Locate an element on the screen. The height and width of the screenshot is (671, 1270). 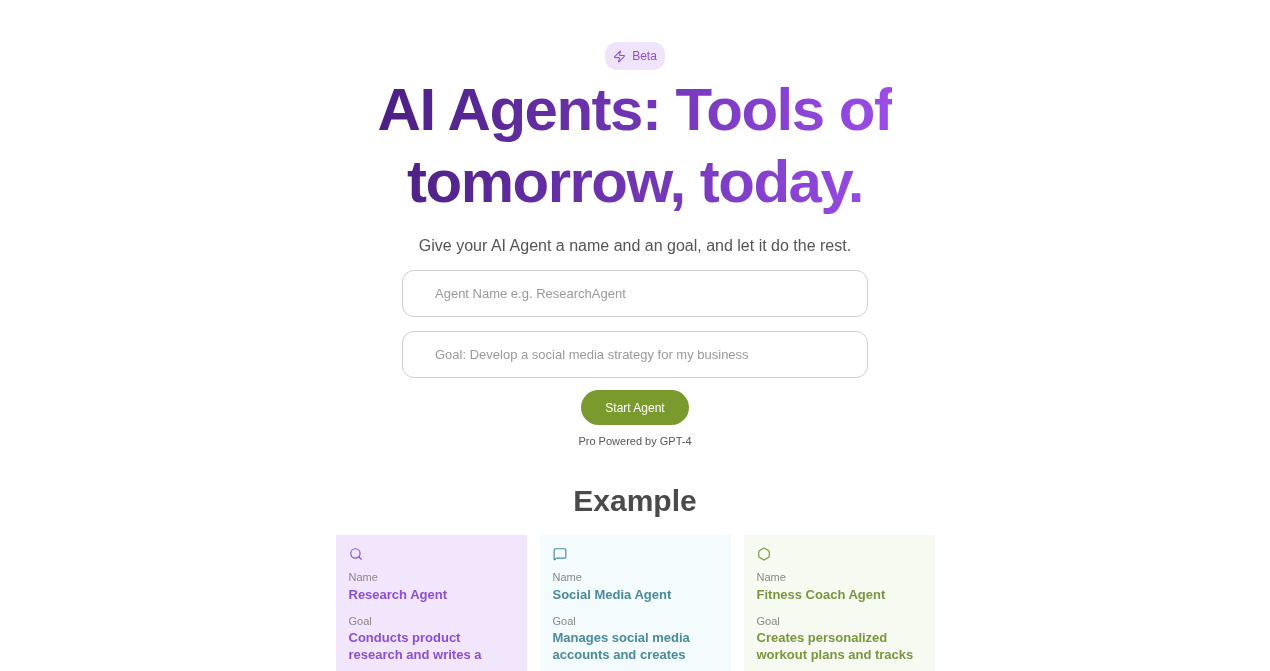
agent-name: Research Agent is located at coordinates (398, 595).